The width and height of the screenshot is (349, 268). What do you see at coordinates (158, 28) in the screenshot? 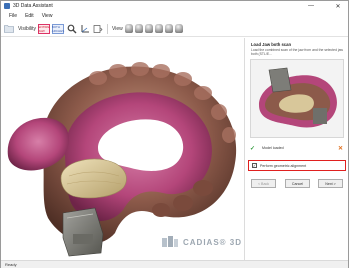
I see `view-top-tooth-icon` at bounding box center [158, 28].